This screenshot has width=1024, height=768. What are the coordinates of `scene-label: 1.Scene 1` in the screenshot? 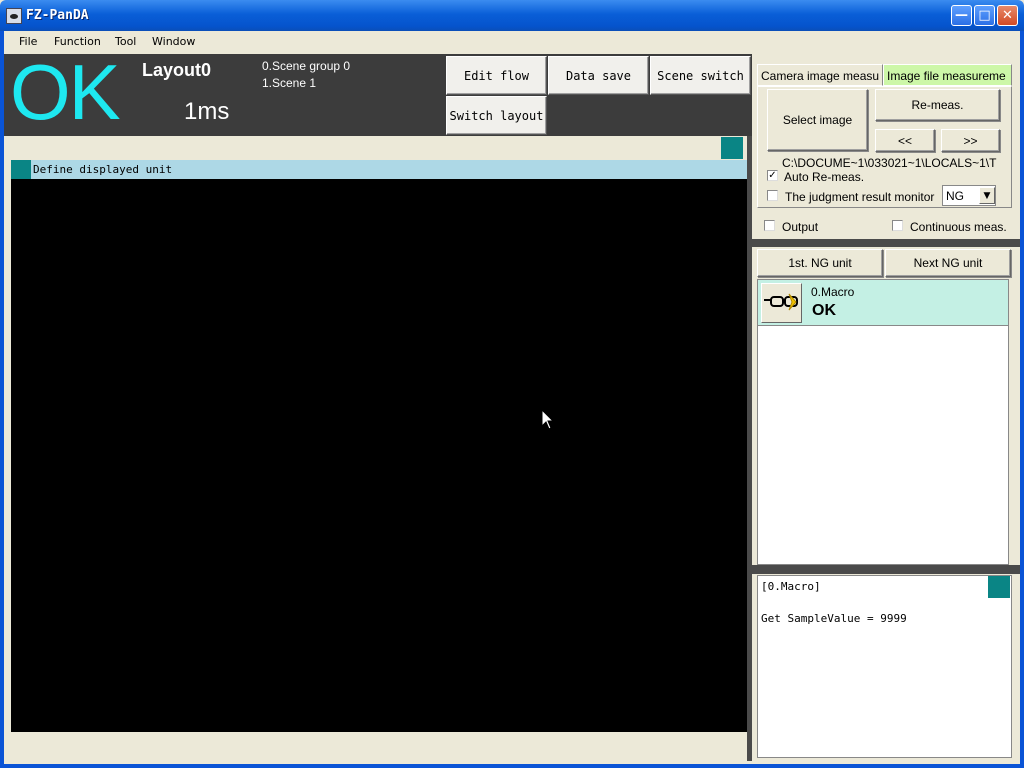 It's located at (289, 83).